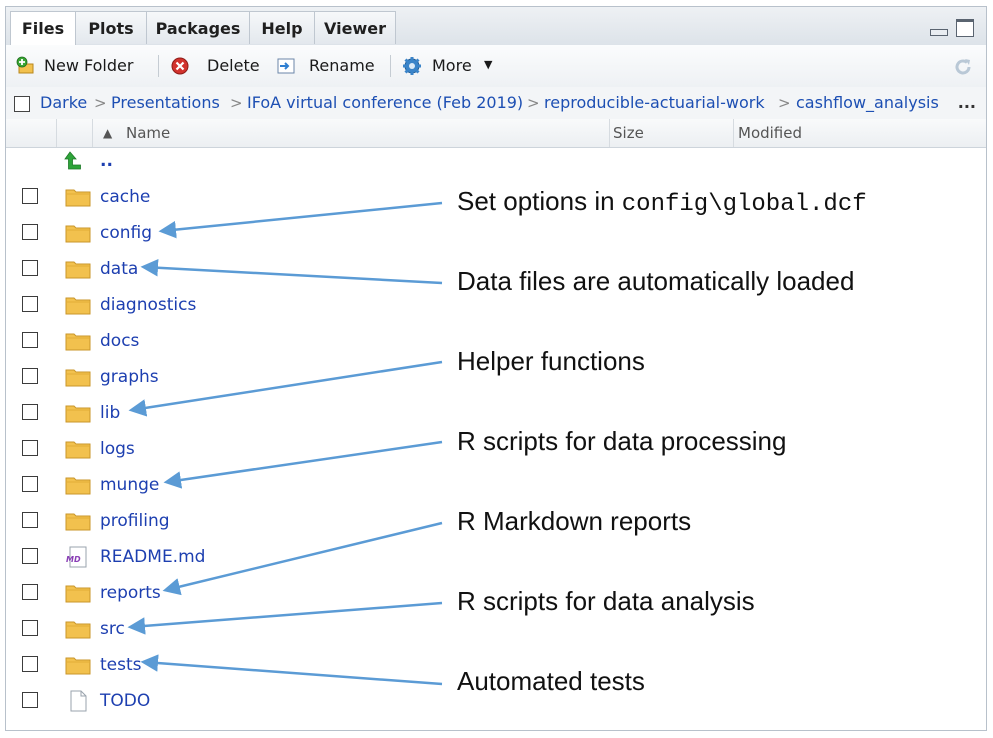  Describe the element at coordinates (111, 27) in the screenshot. I see `tab-plots: Plots` at that location.